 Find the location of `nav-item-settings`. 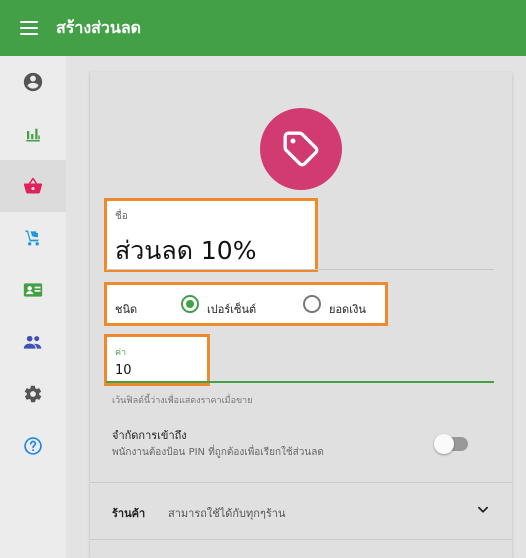

nav-item-settings is located at coordinates (33, 394).